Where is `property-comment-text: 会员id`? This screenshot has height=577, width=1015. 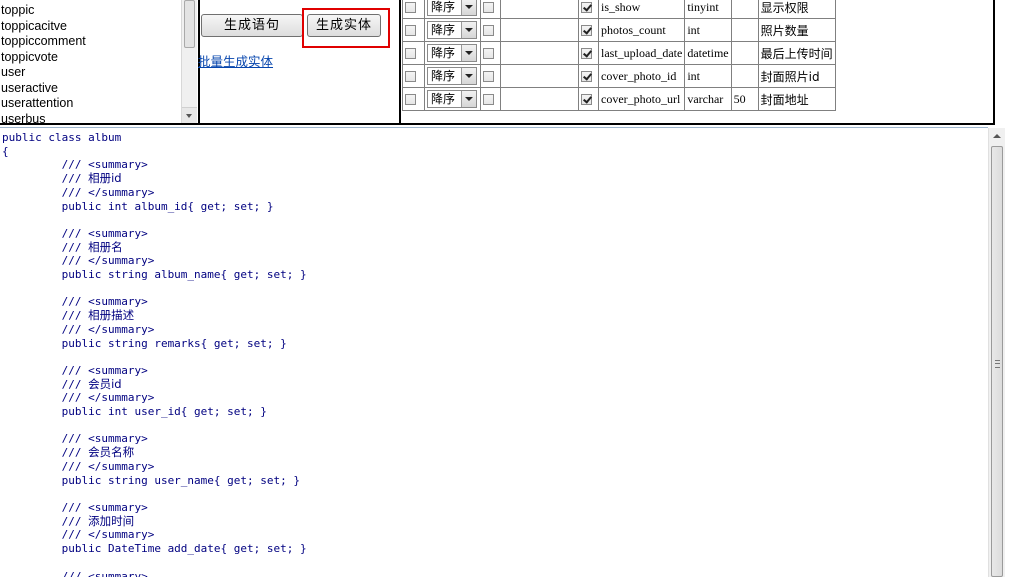
property-comment-text: 会员id is located at coordinates (105, 383).